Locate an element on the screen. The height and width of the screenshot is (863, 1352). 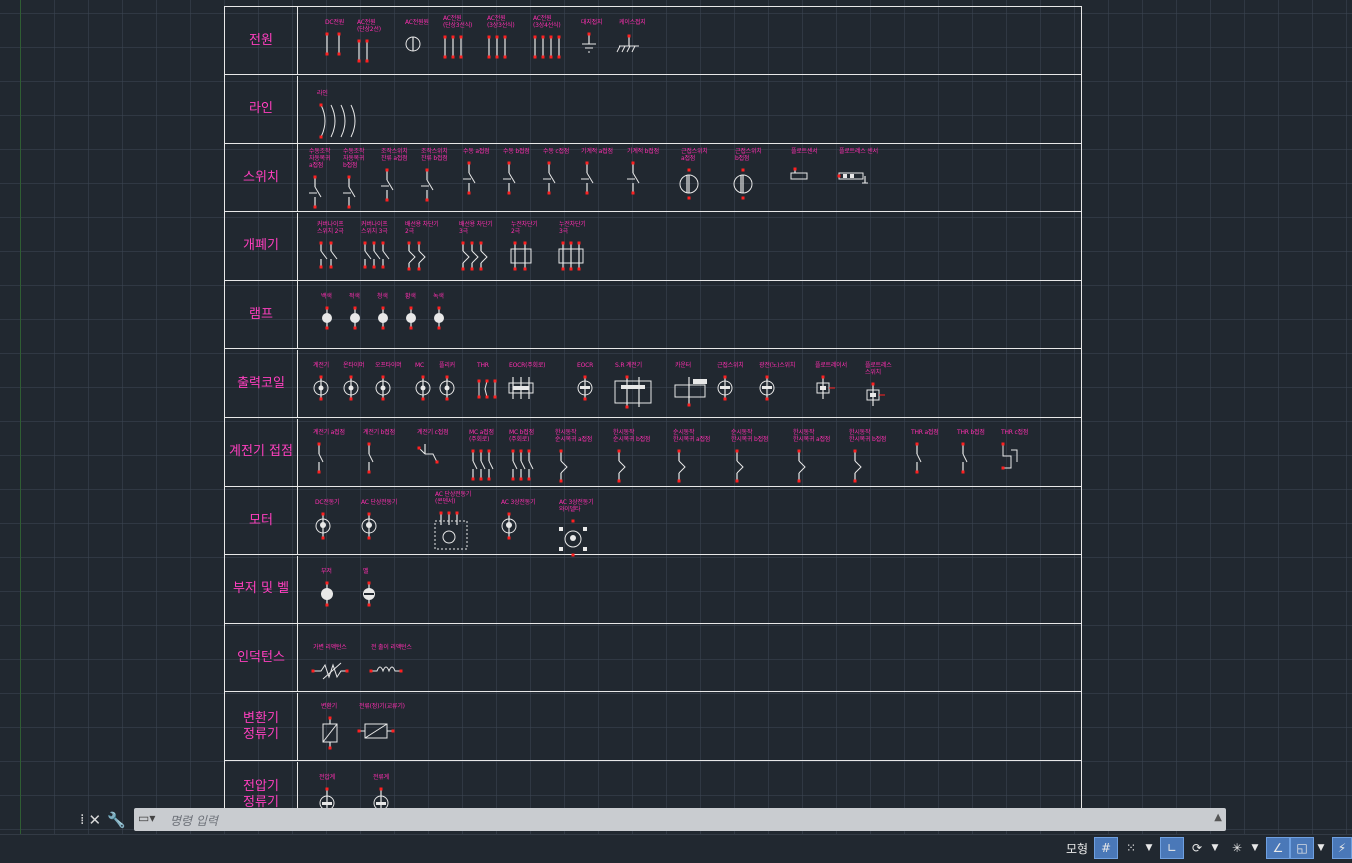
symbol-caption: THR is located at coordinates (483, 365).